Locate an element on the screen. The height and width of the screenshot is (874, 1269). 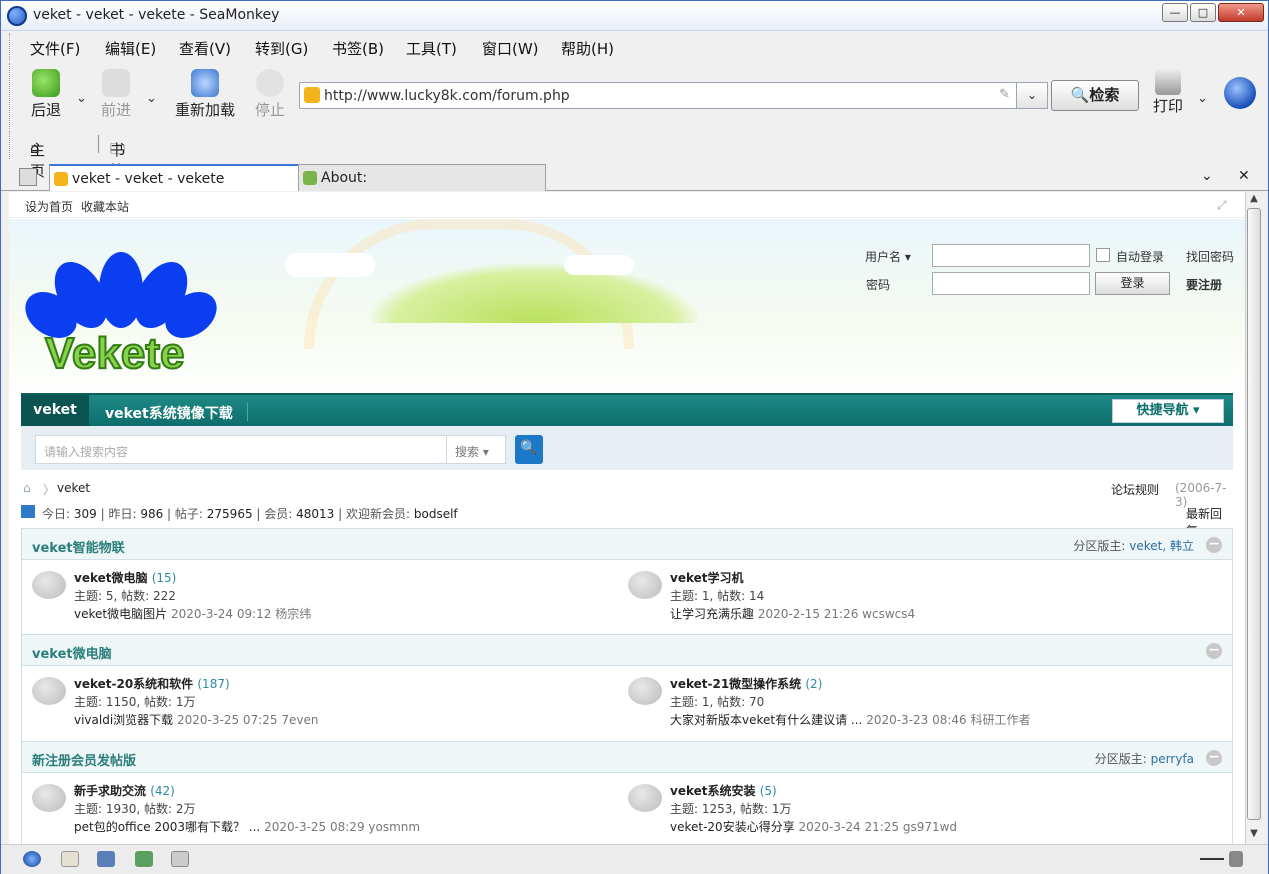
search-button: 🔍检索 is located at coordinates (1095, 95).